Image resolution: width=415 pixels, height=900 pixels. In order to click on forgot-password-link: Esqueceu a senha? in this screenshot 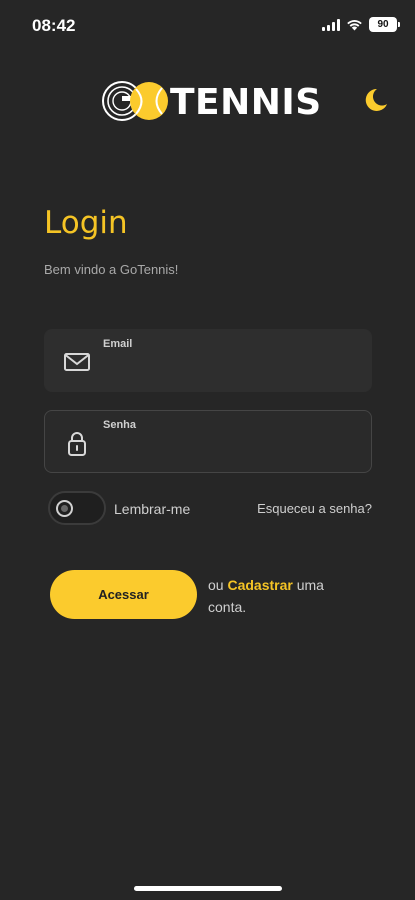, I will do `click(314, 508)`.